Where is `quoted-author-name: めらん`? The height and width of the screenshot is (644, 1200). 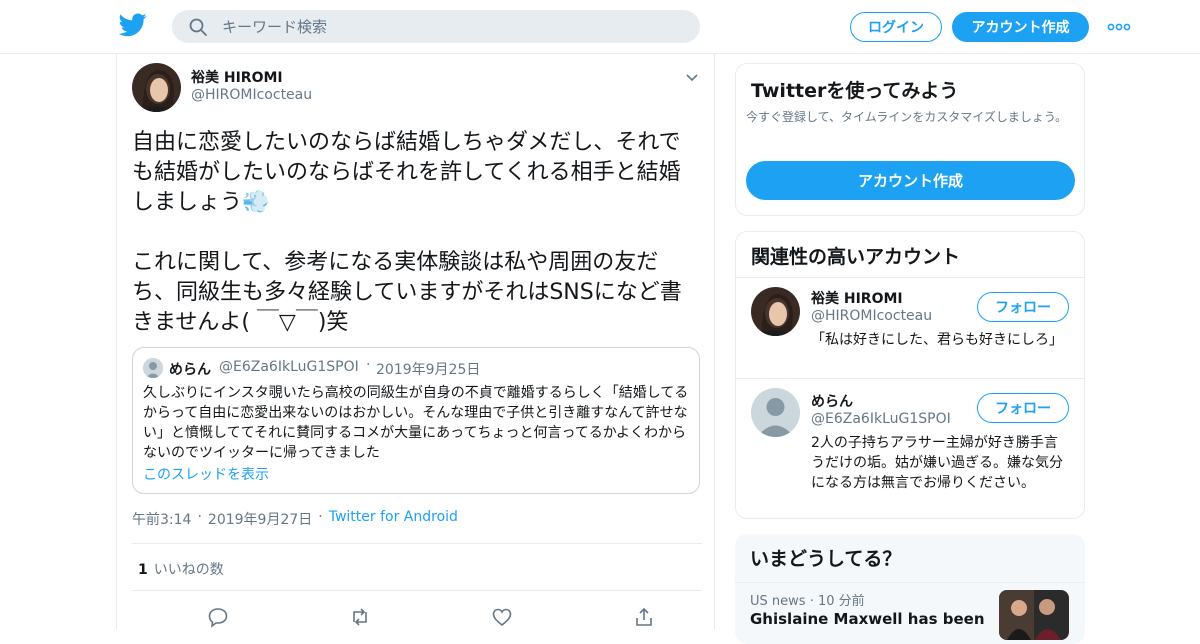
quoted-author-name: めらん is located at coordinates (190, 370).